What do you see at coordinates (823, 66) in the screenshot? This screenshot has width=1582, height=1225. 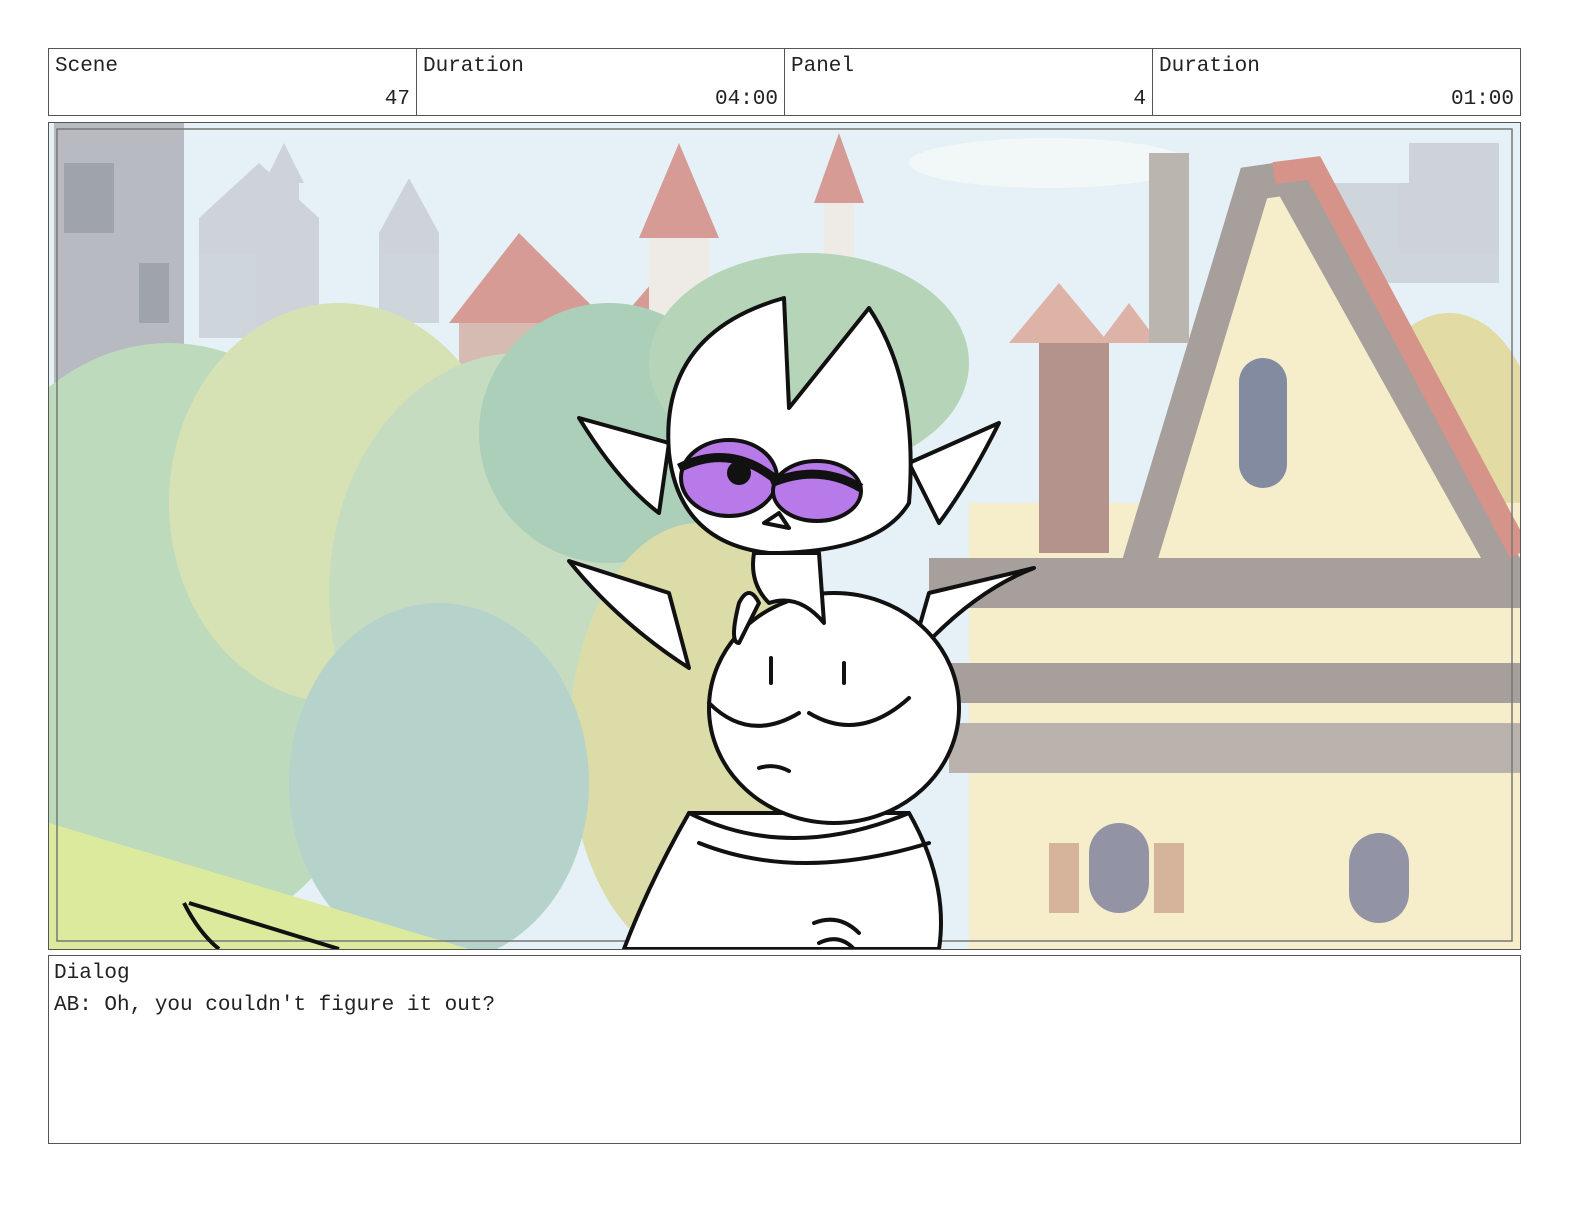 I see `panel-label: Panel` at bounding box center [823, 66].